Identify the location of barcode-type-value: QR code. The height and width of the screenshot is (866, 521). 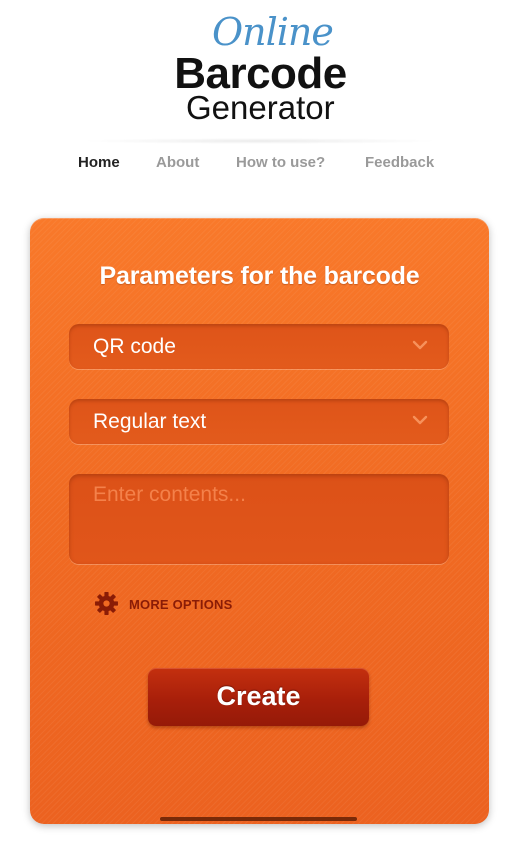
(134, 346).